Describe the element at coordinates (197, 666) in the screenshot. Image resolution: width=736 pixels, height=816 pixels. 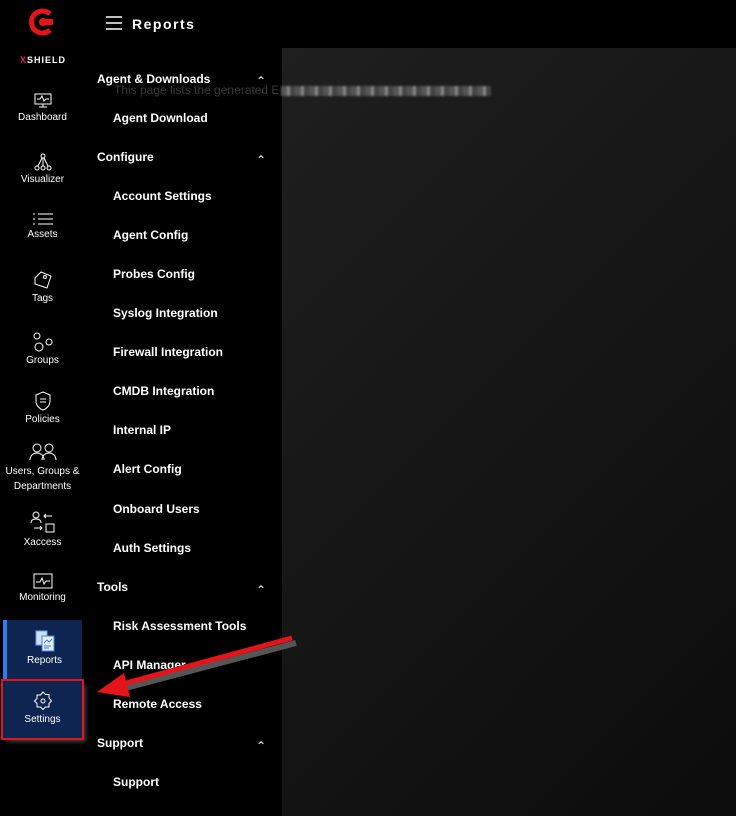
I see `annotation-arrow` at that location.